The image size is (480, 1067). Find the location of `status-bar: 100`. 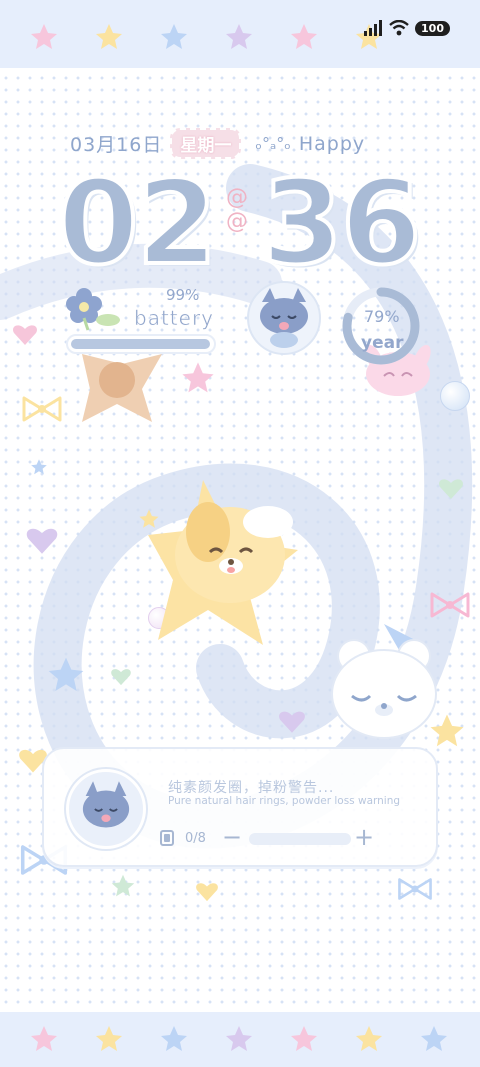

status-bar: 100 is located at coordinates (406, 28).